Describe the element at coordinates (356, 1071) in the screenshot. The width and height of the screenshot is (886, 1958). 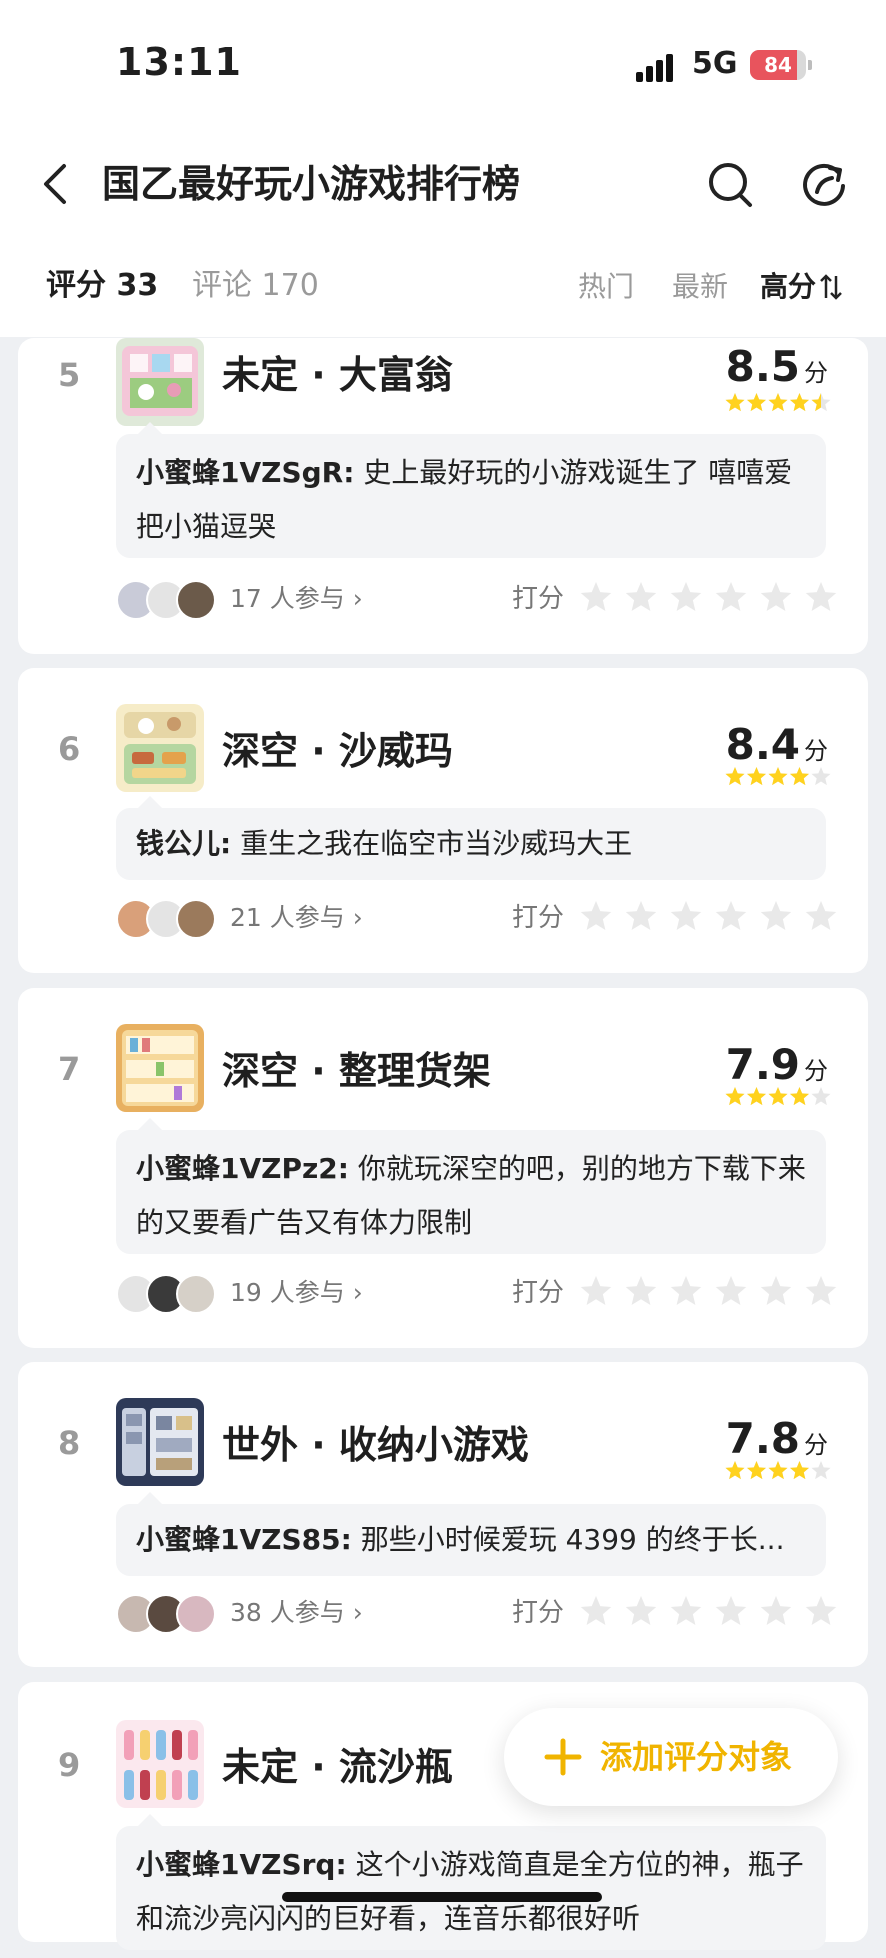
I see `game-name: 深空 · 整理货架` at that location.